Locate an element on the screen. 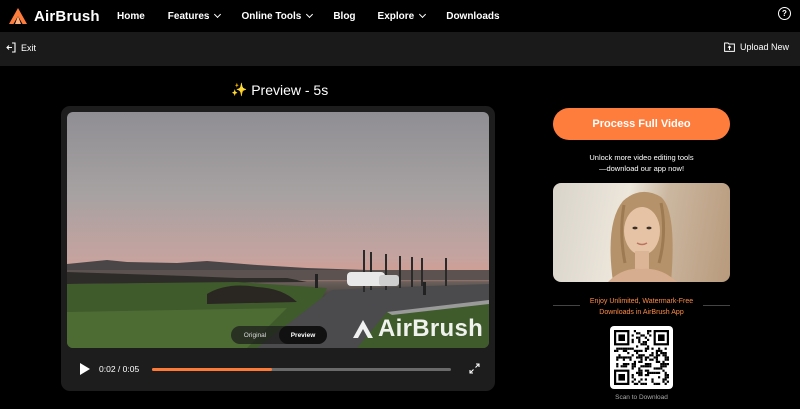 This screenshot has width=800, height=409. nav-item-explore: Explore is located at coordinates (402, 16).